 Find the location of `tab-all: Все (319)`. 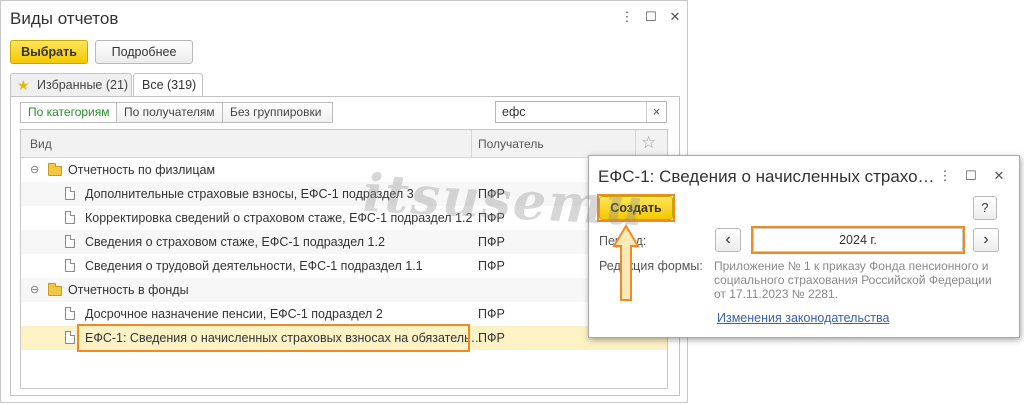

tab-all: Все (319) is located at coordinates (168, 85).